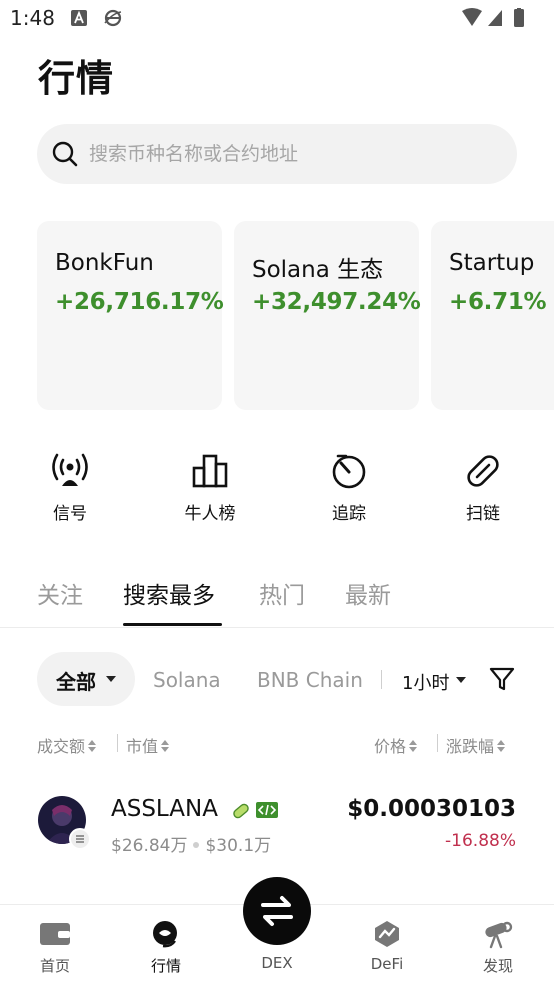 This screenshot has height=984, width=554. I want to click on token-price: $0.00030103, so click(431, 809).